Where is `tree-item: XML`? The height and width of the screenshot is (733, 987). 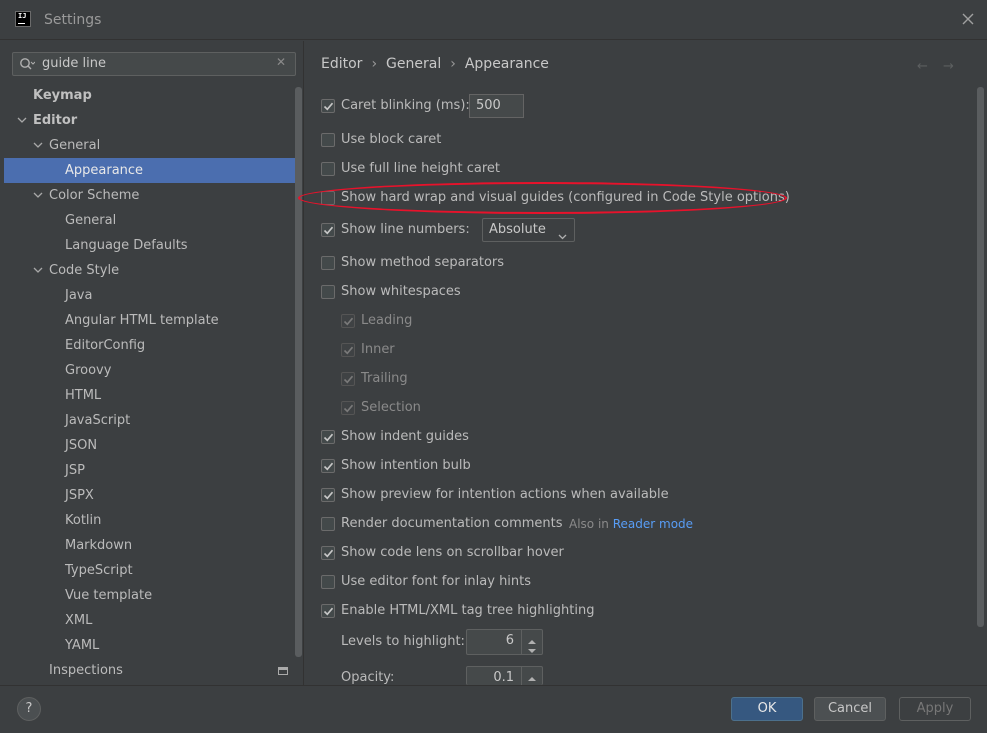 tree-item: XML is located at coordinates (152, 620).